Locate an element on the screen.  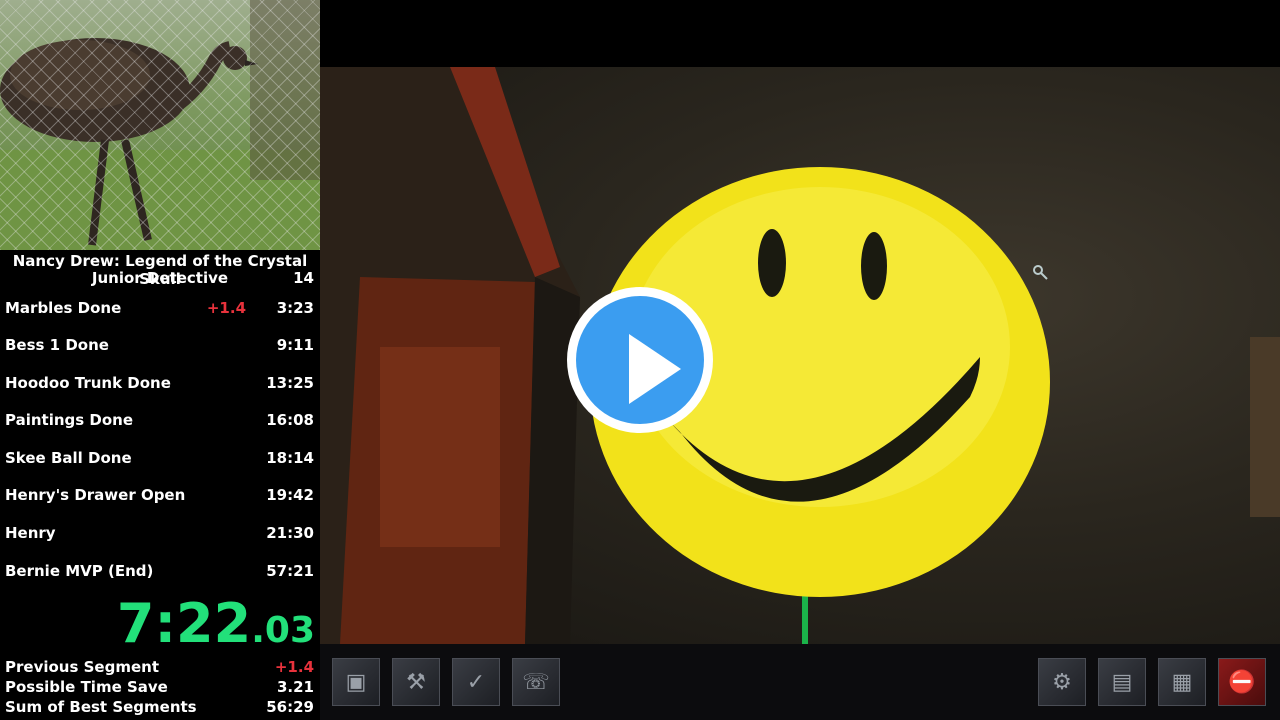
split-row: Paintings Done 16:08 is located at coordinates (160, 420).